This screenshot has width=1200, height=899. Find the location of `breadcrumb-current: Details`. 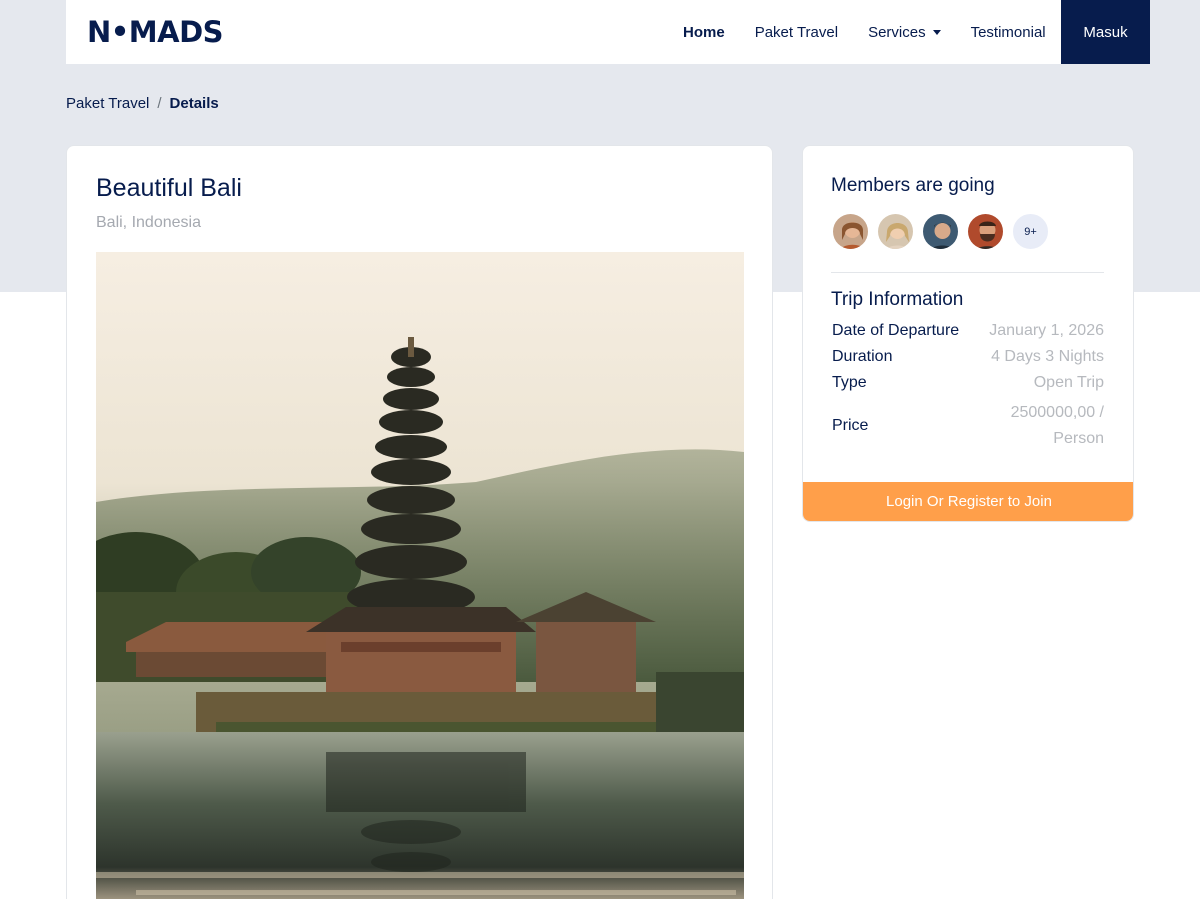

breadcrumb-current: Details is located at coordinates (194, 103).